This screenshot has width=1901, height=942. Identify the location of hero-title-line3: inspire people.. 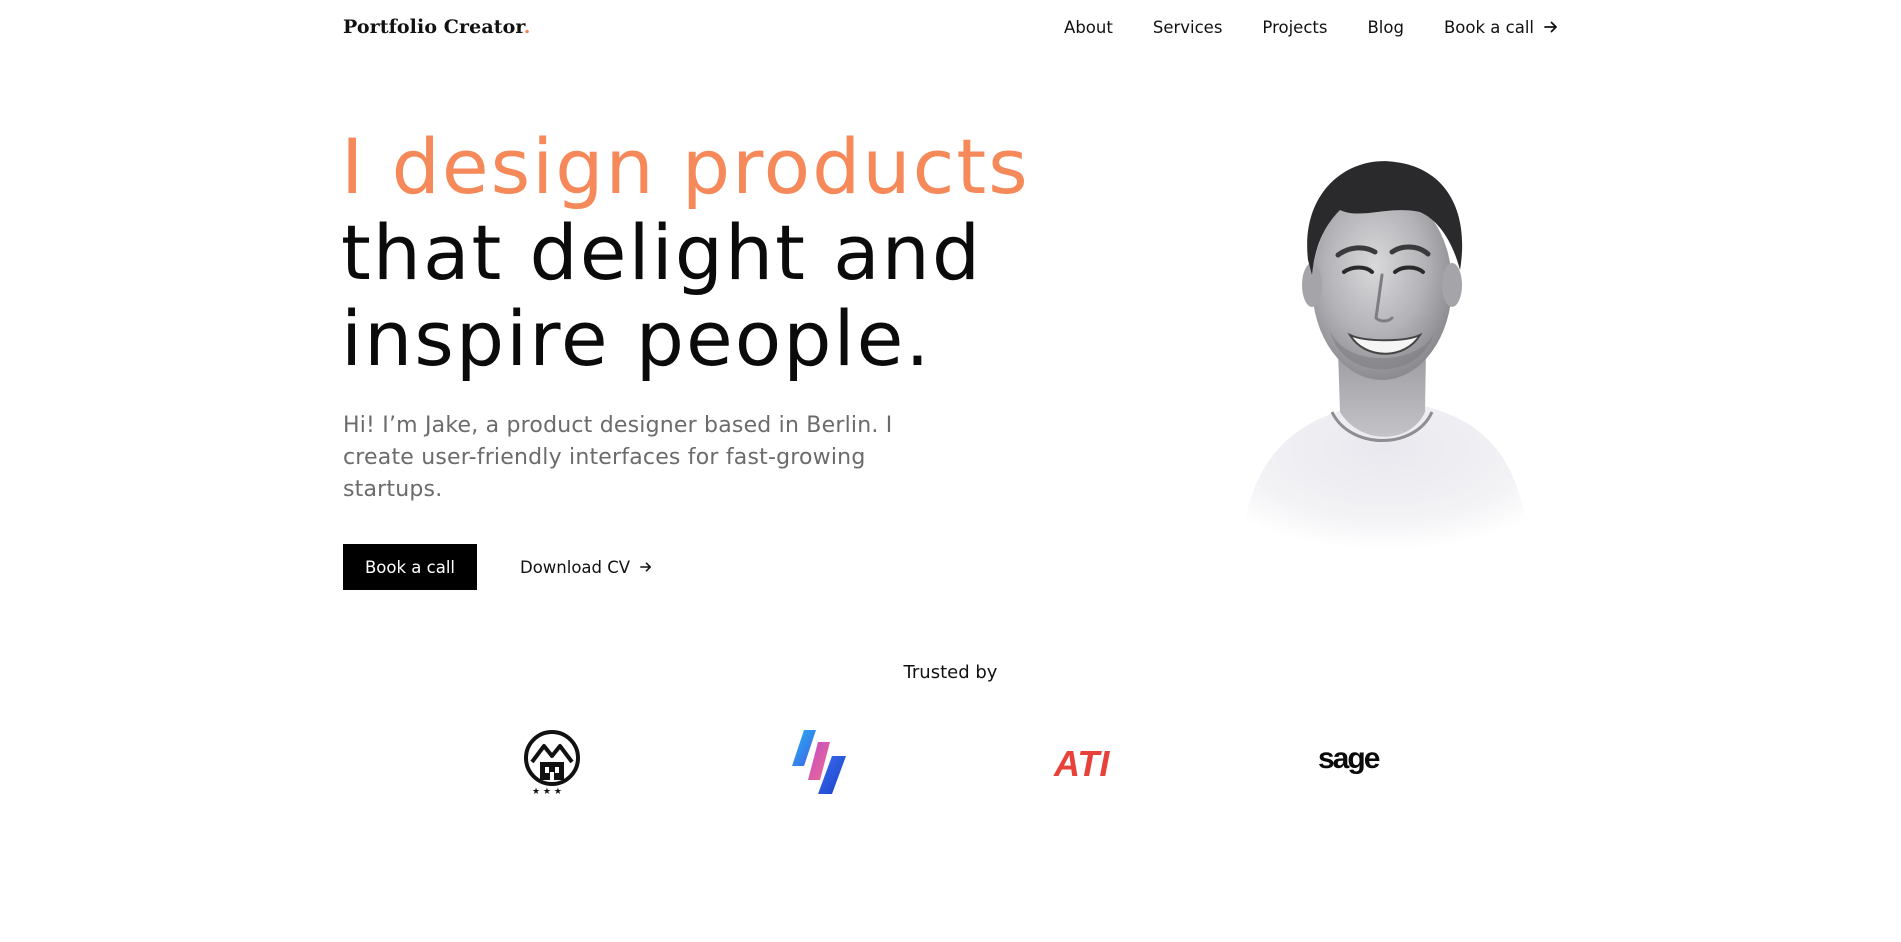
(636, 338).